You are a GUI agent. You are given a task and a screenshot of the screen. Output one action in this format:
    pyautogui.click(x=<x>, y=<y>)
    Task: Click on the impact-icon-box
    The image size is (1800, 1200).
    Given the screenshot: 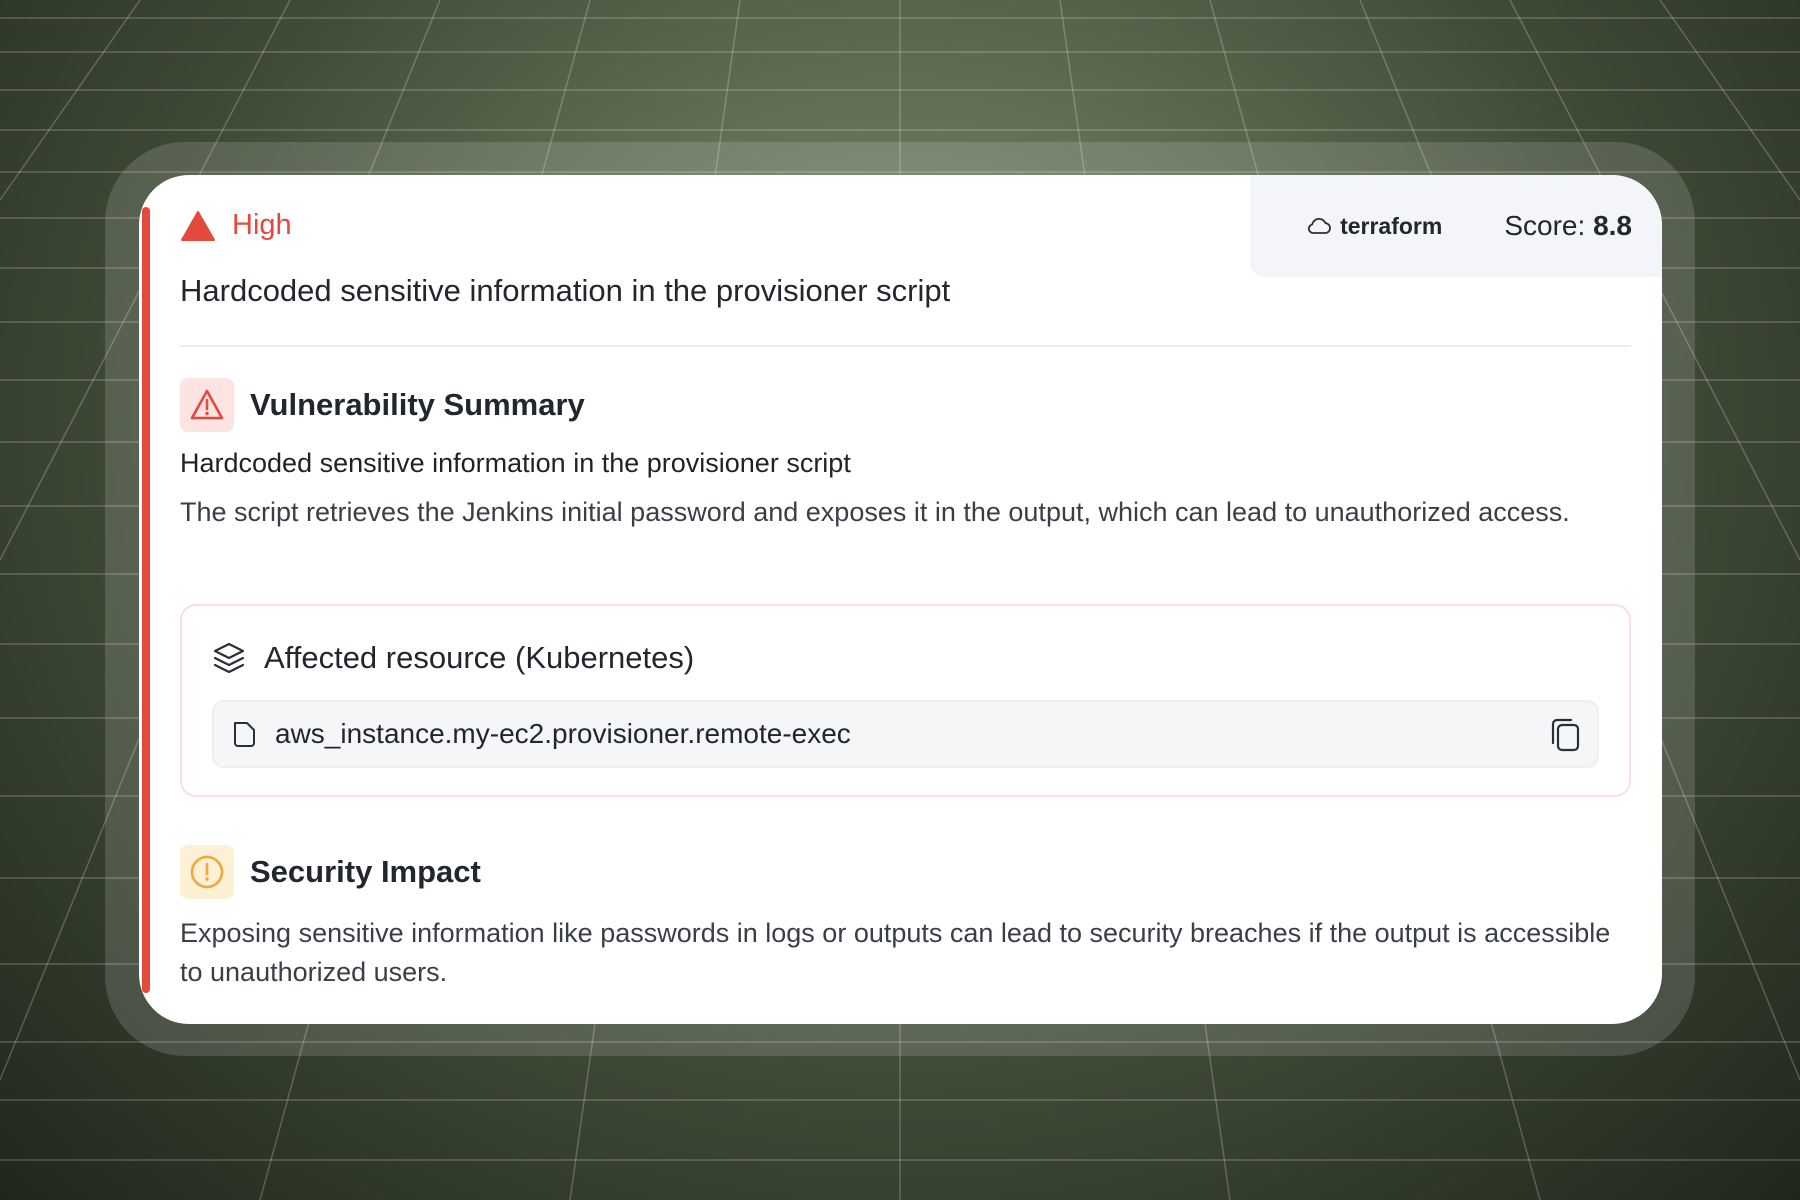 What is the action you would take?
    pyautogui.click(x=207, y=872)
    